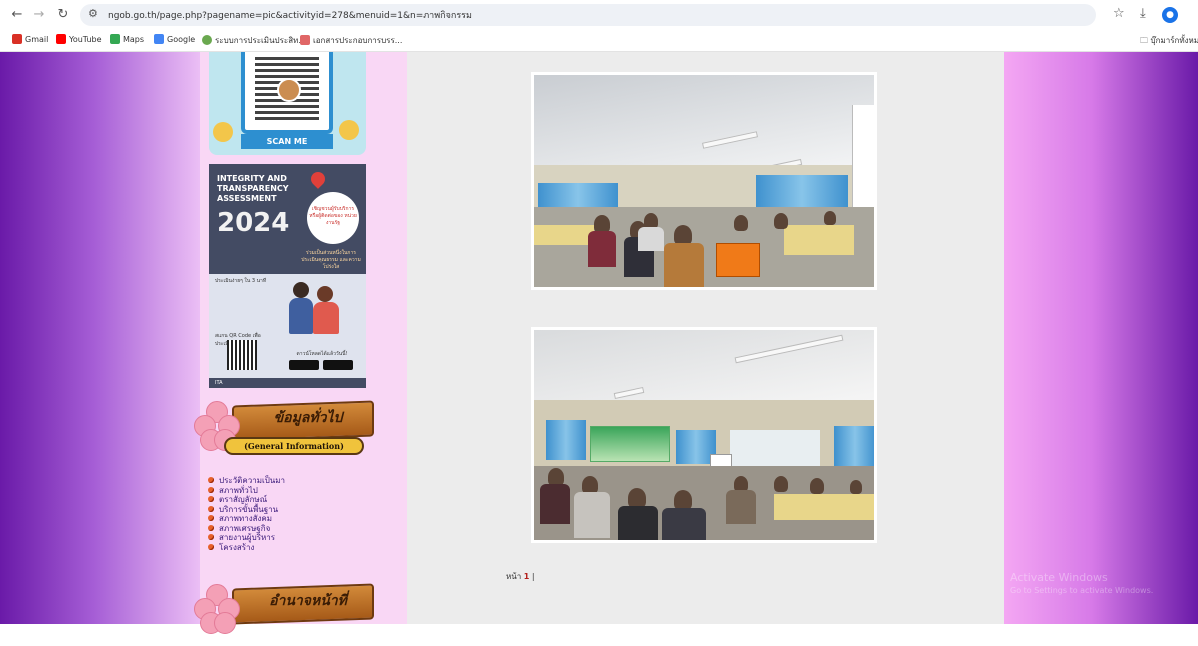 Image resolution: width=1198 pixels, height=646 pixels. What do you see at coordinates (1119, 13) in the screenshot?
I see `star-icon: ☆` at bounding box center [1119, 13].